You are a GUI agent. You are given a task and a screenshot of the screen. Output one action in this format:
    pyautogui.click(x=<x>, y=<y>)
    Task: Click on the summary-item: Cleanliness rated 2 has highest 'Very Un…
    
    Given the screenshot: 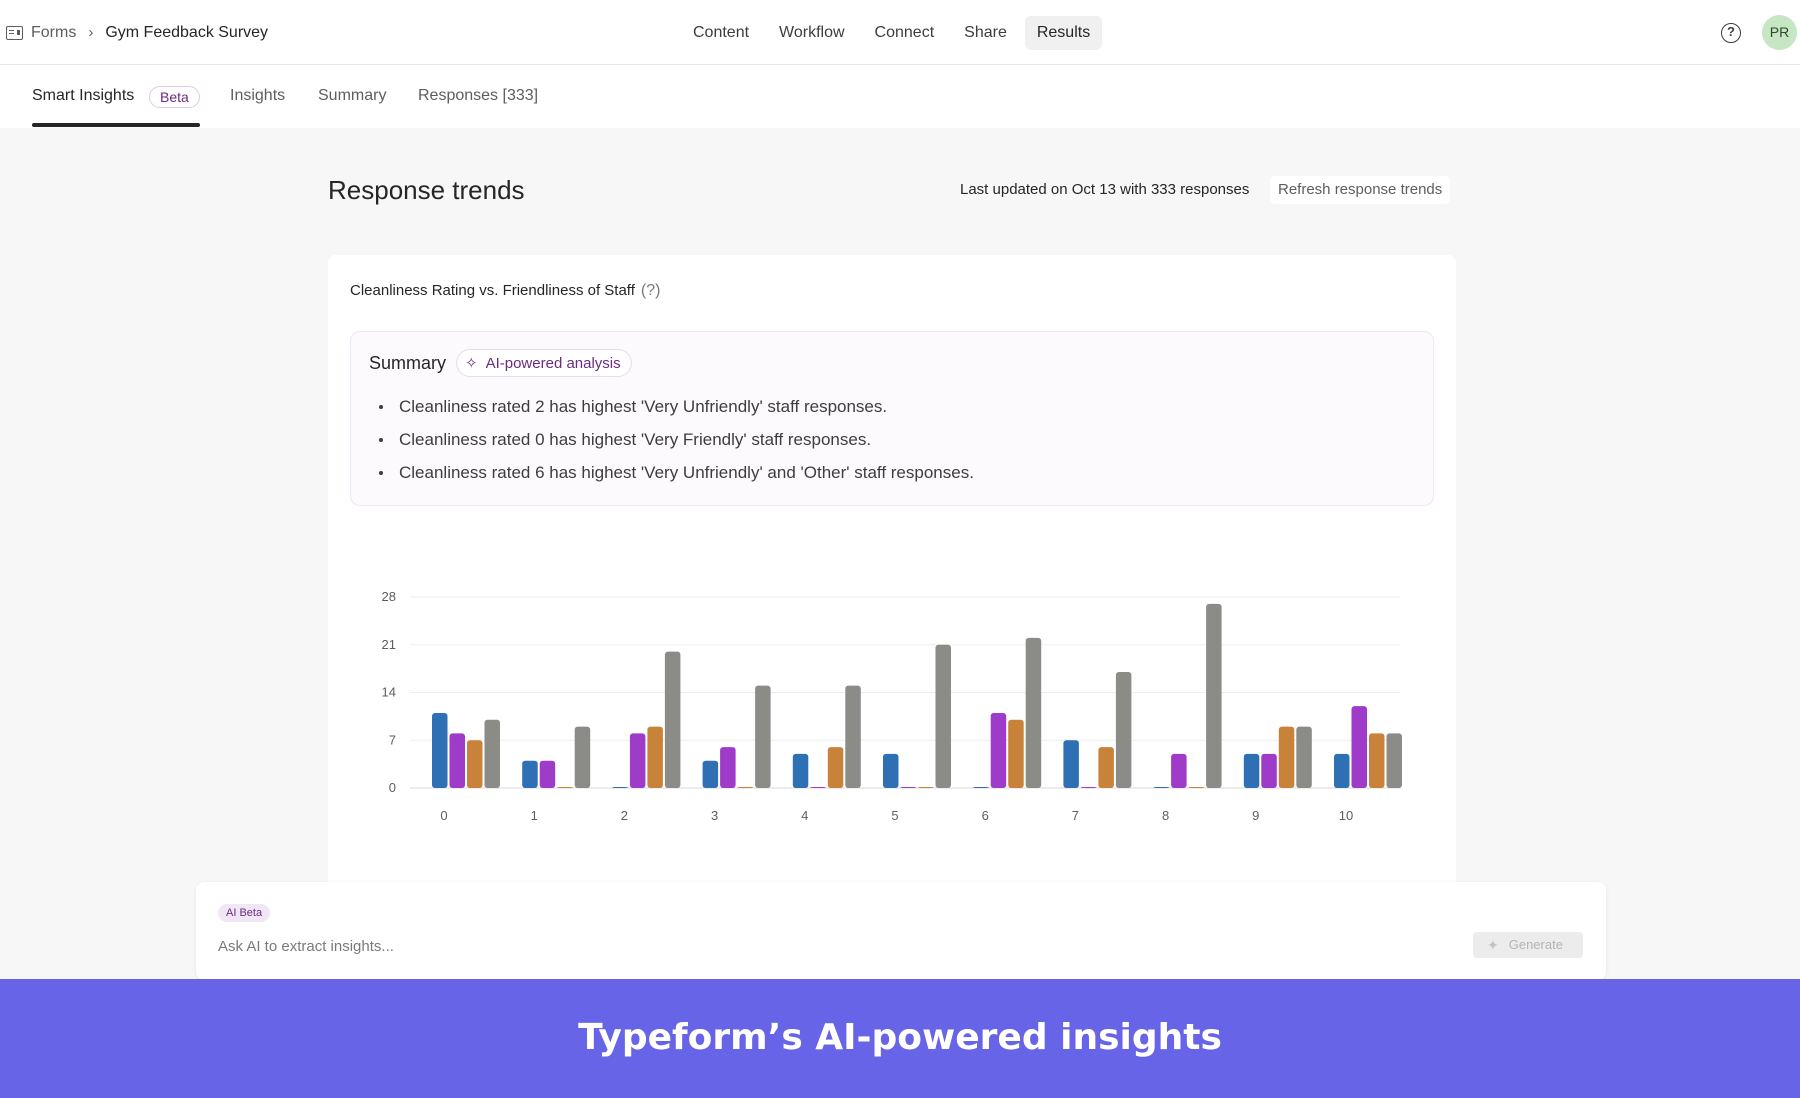 What is the action you would take?
    pyautogui.click(x=676, y=406)
    